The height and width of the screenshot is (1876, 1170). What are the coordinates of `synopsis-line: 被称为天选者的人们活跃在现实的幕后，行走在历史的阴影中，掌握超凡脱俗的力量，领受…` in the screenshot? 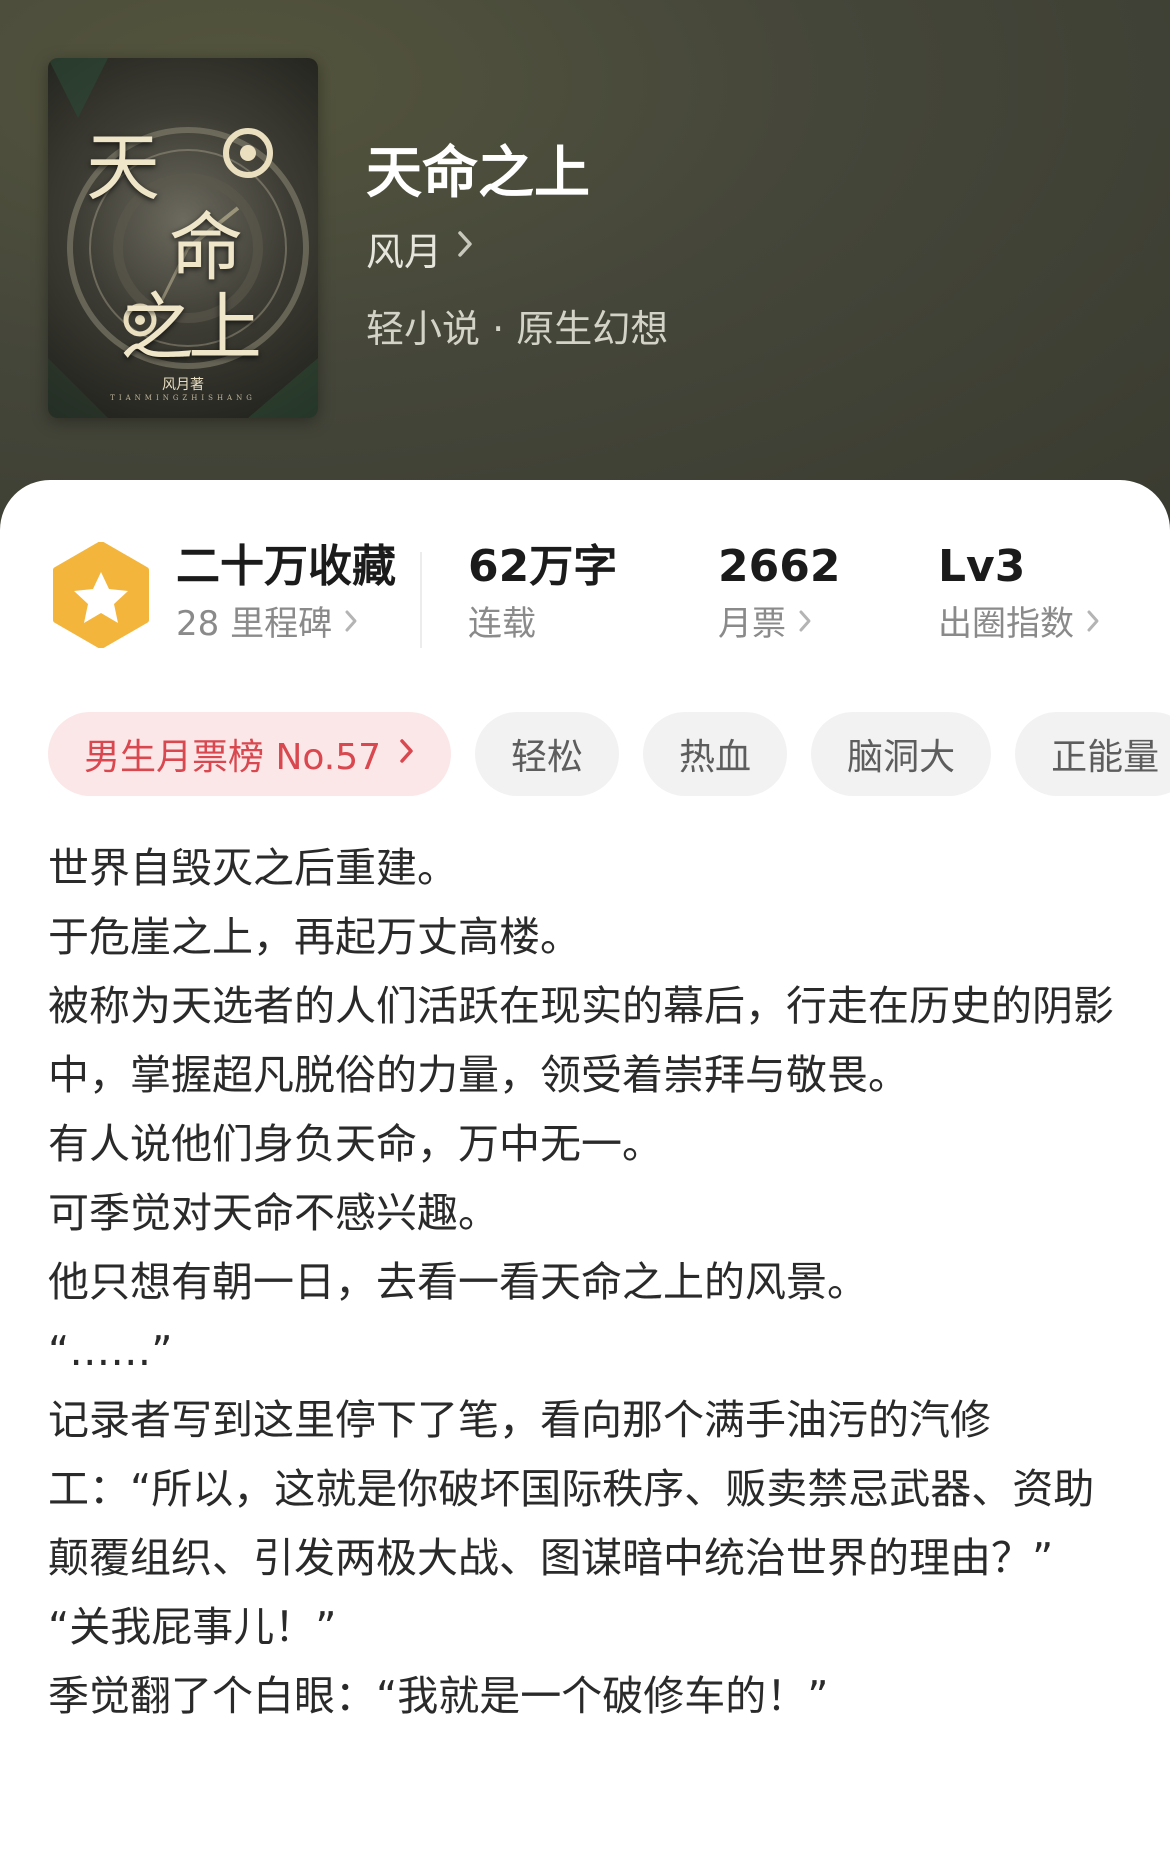 It's located at (581, 1040).